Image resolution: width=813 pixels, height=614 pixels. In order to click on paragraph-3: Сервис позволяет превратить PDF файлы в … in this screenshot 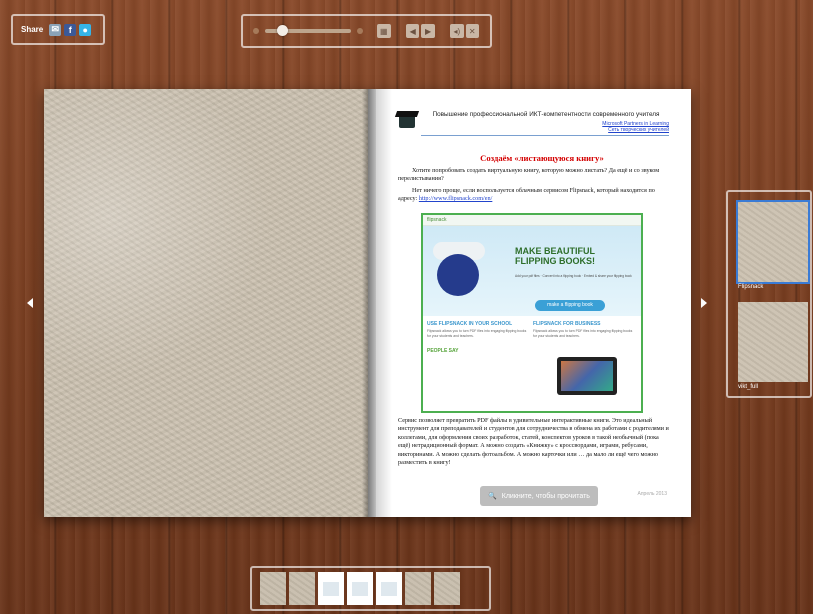, I will do `click(533, 442)`.